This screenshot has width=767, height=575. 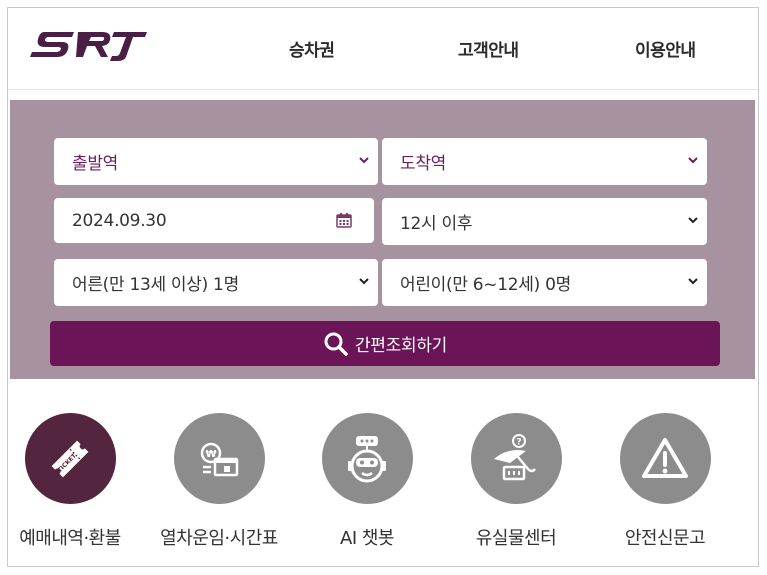 What do you see at coordinates (70, 458) in the screenshot?
I see `ticket-icon: TICKET` at bounding box center [70, 458].